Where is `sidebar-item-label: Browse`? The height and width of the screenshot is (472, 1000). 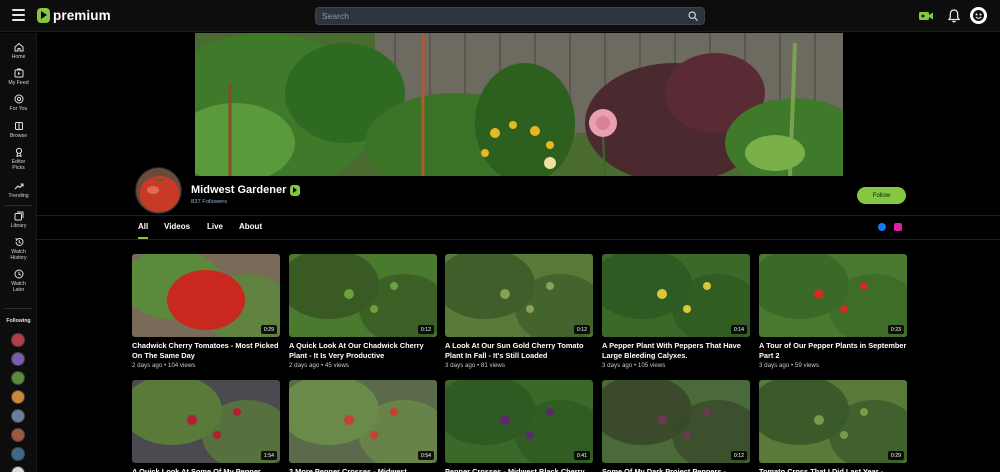
sidebar-item-label: Browse is located at coordinates (18, 136).